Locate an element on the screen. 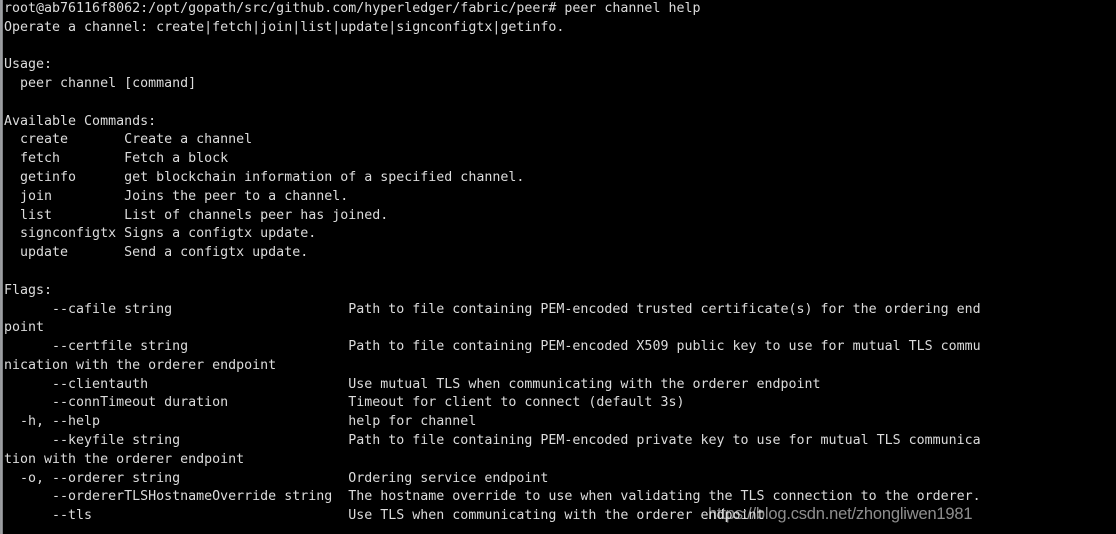 The image size is (1116, 534). window-left-edge is located at coordinates (1, 267).